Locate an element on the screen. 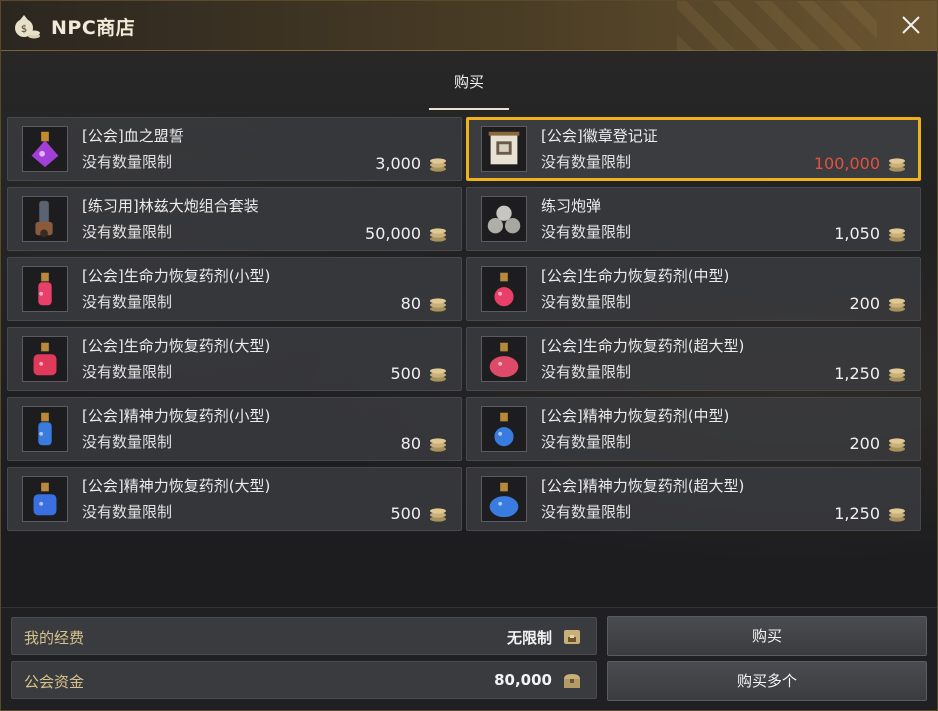  my-funds-row: 我的经费 无限制 is located at coordinates (304, 636).